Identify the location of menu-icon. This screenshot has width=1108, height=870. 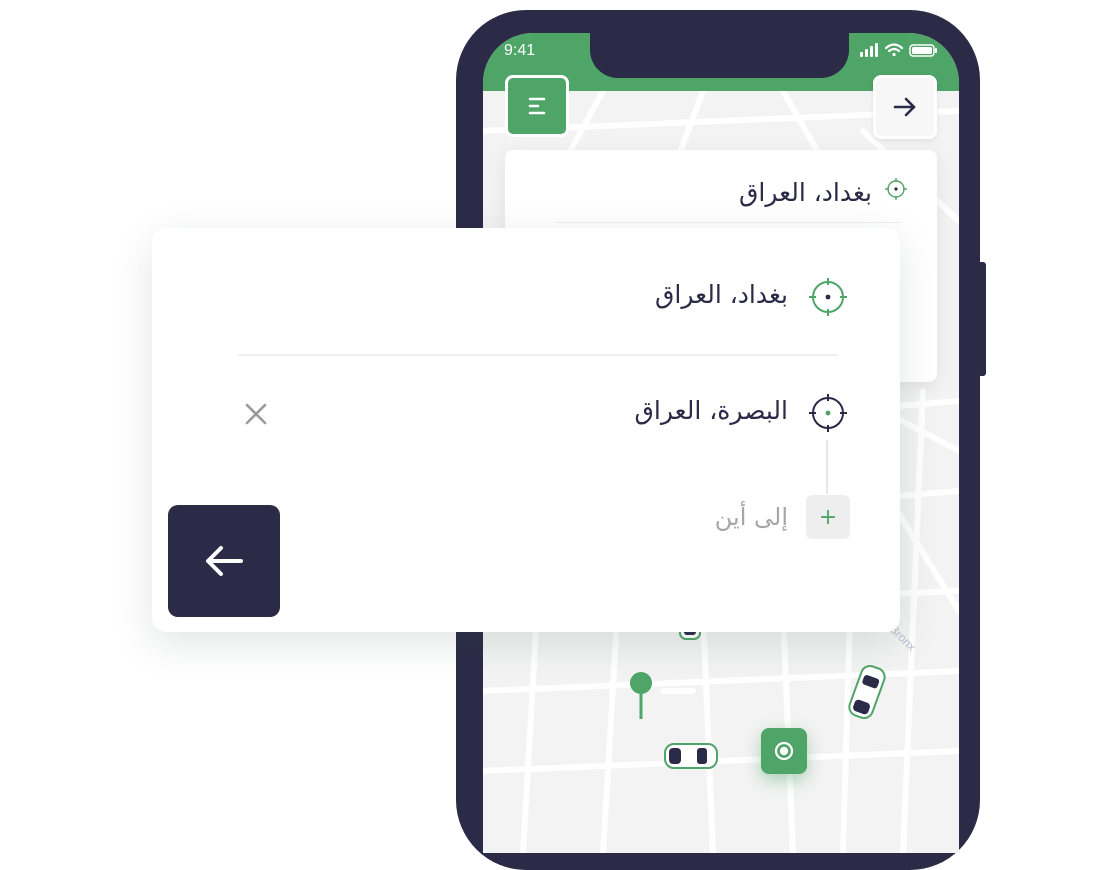
(537, 106).